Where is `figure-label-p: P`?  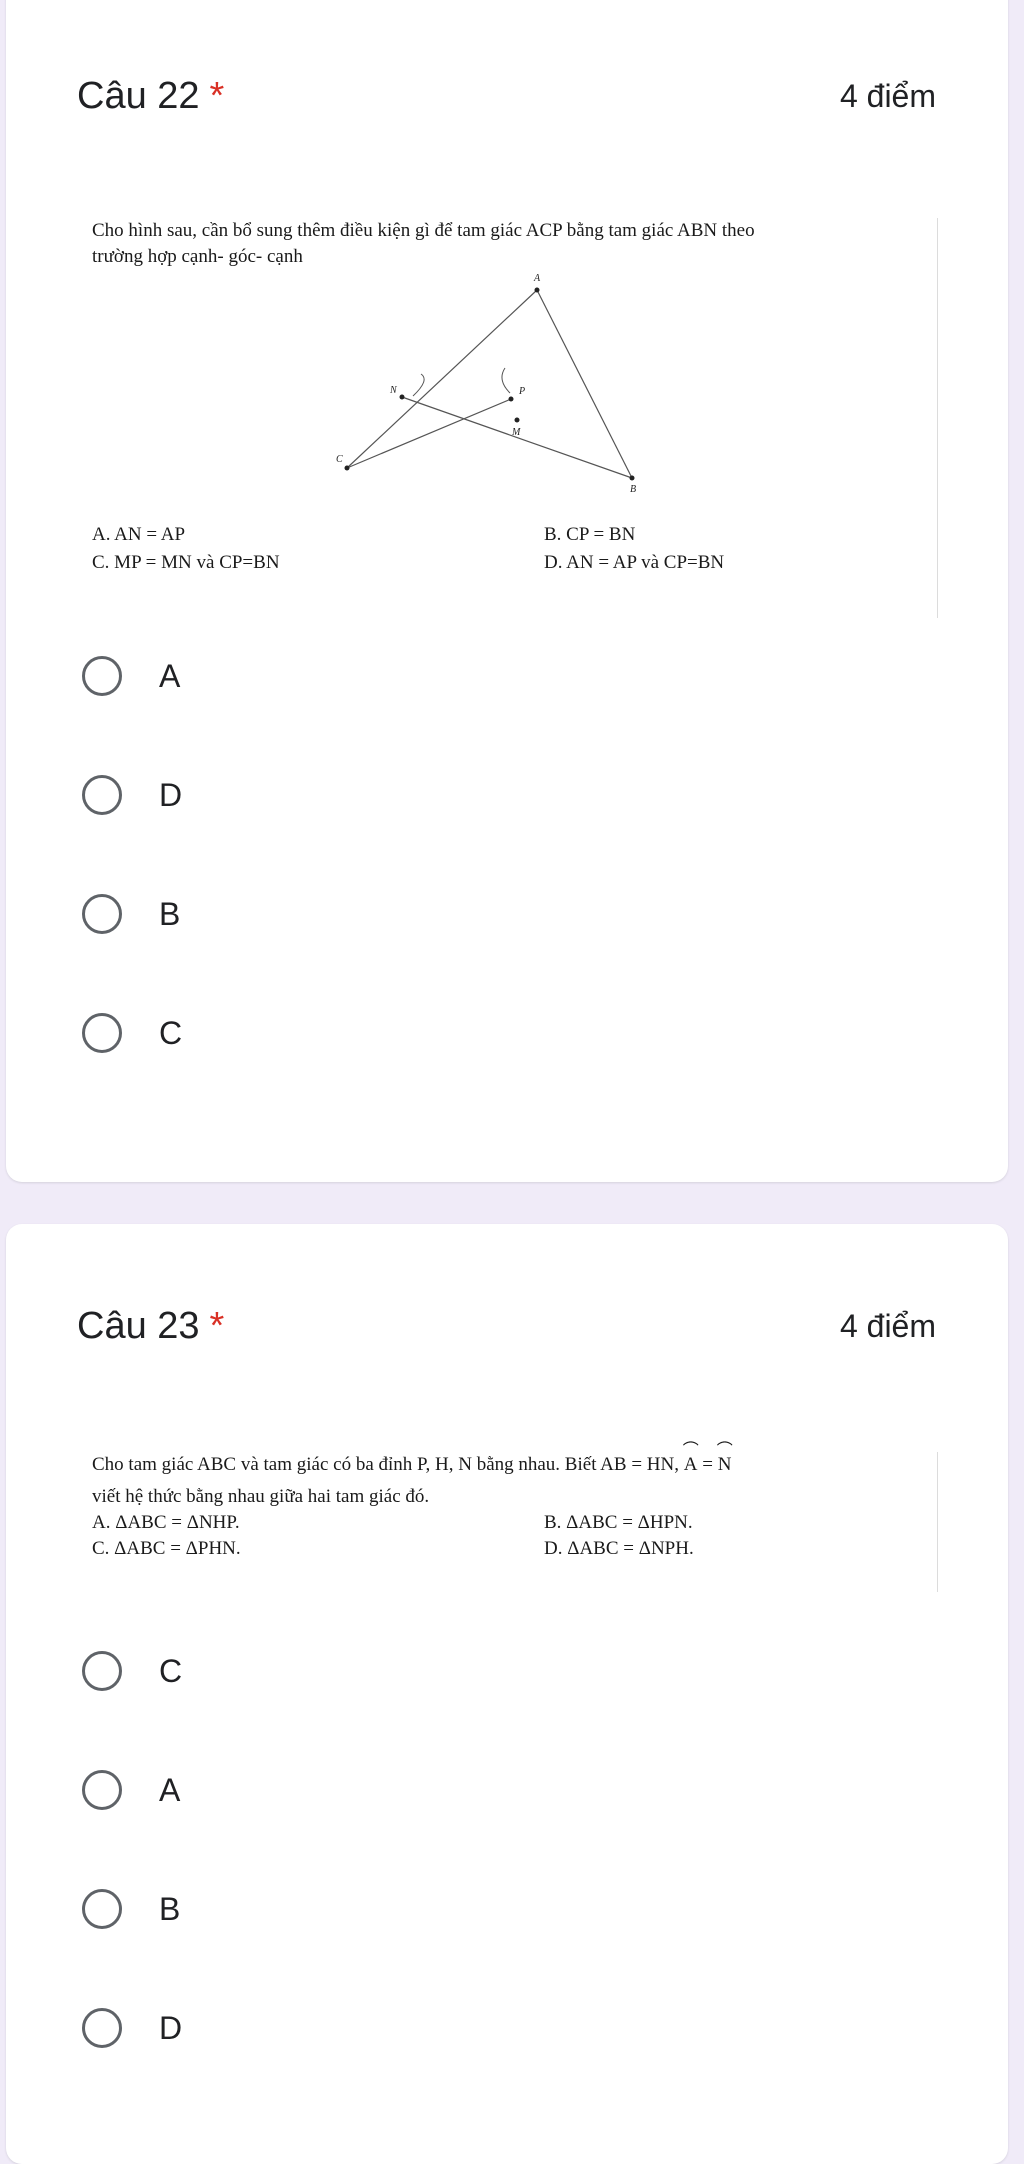
figure-label-p: P is located at coordinates (521, 391).